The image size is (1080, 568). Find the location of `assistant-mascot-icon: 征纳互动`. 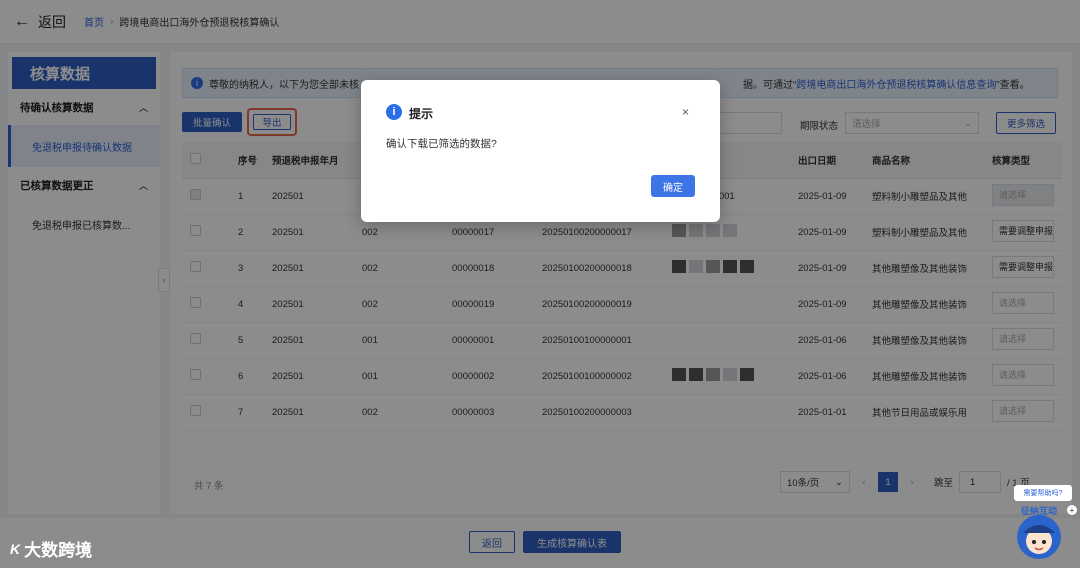

assistant-mascot-icon: 征纳互动 is located at coordinates (1039, 533).